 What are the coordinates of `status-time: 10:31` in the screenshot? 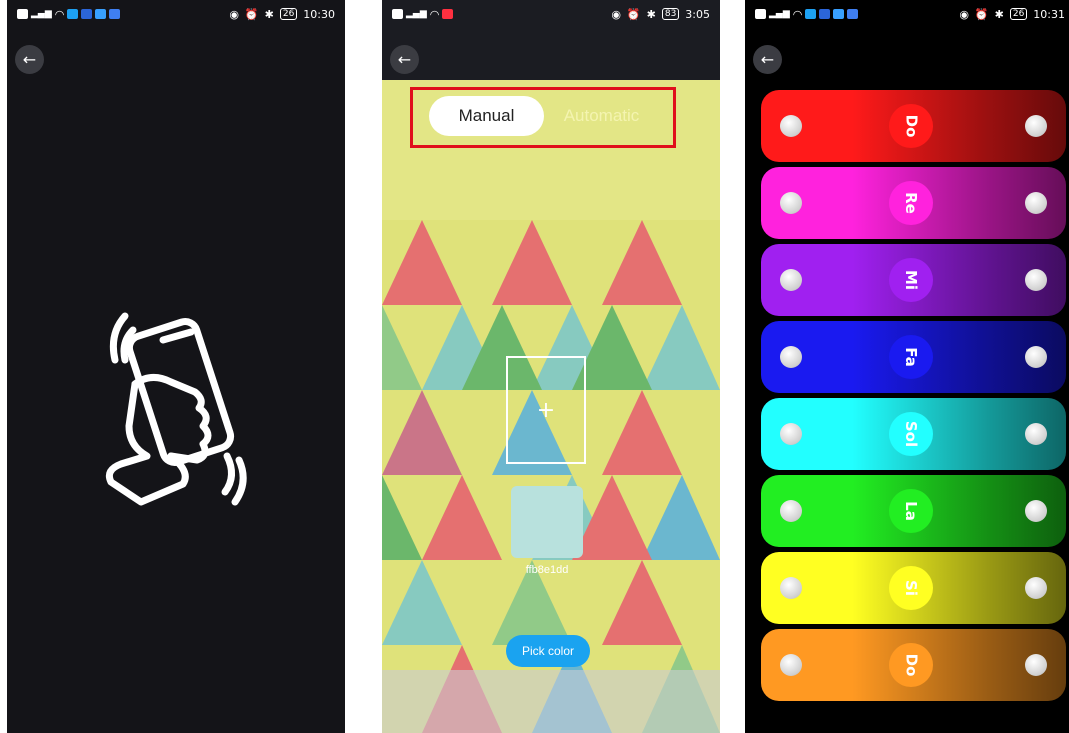 It's located at (1049, 14).